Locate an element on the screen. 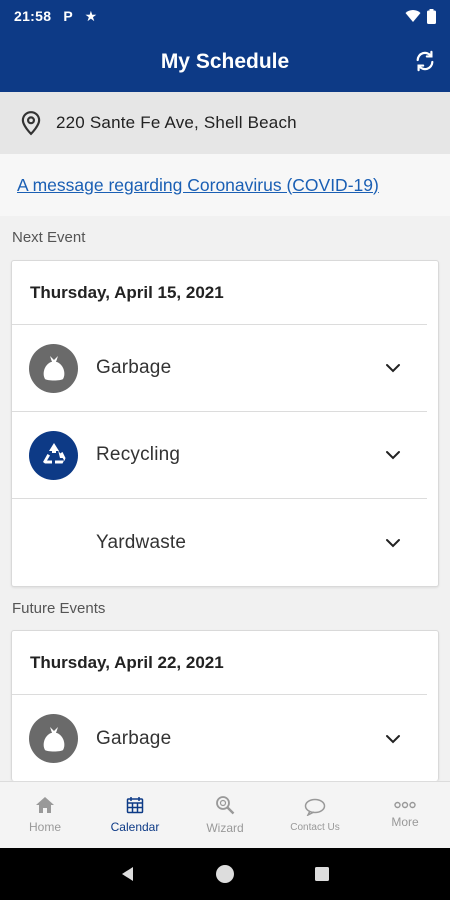 Image resolution: width=450 pixels, height=900 pixels. home-button-icon is located at coordinates (225, 874).